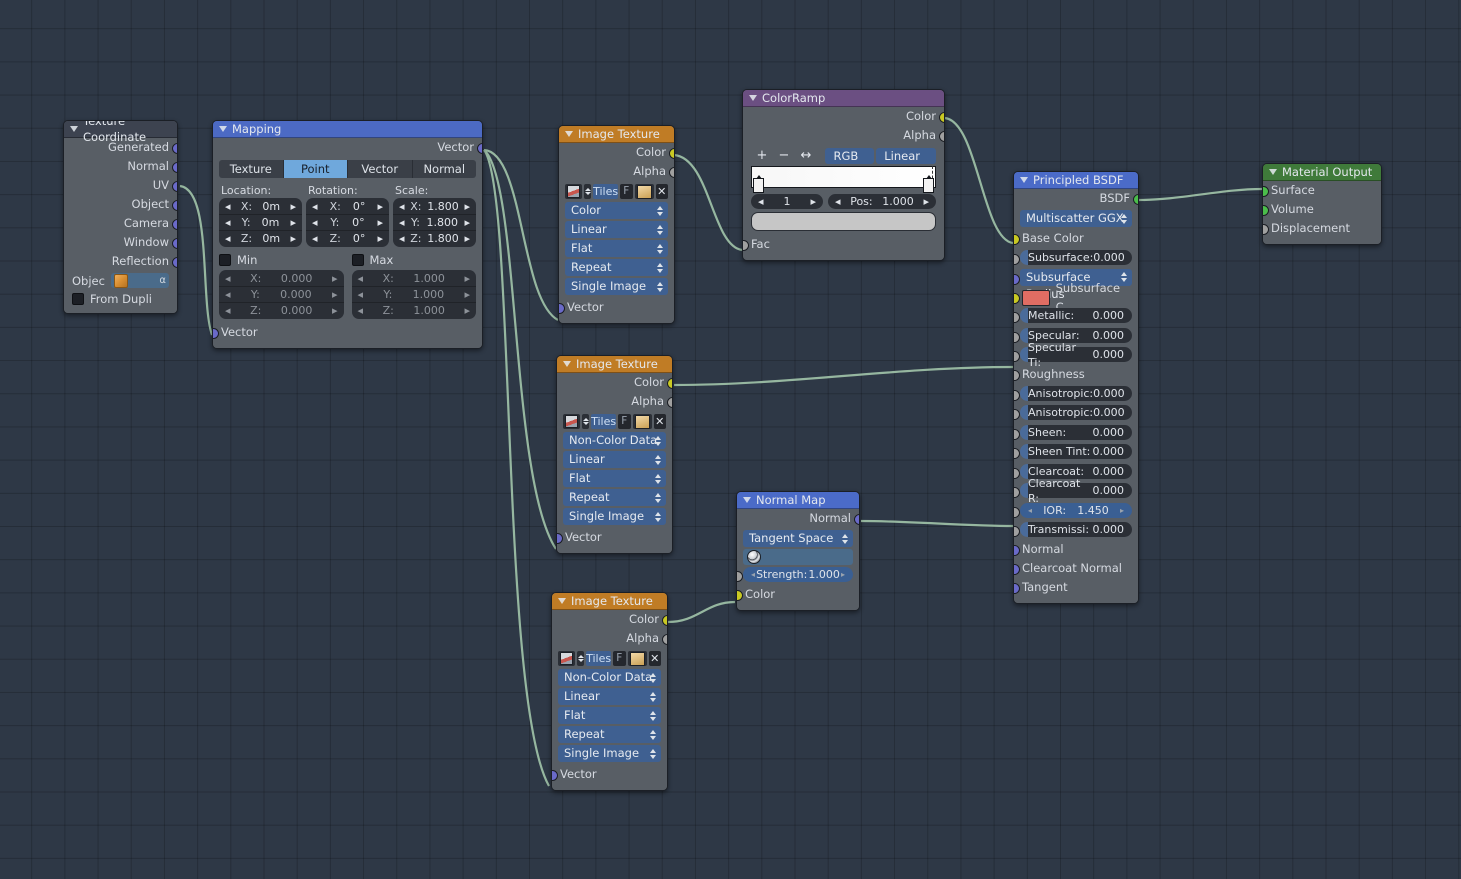 The height and width of the screenshot is (879, 1461). What do you see at coordinates (120, 298) in the screenshot?
I see `from-dupli-row: From Dupli` at bounding box center [120, 298].